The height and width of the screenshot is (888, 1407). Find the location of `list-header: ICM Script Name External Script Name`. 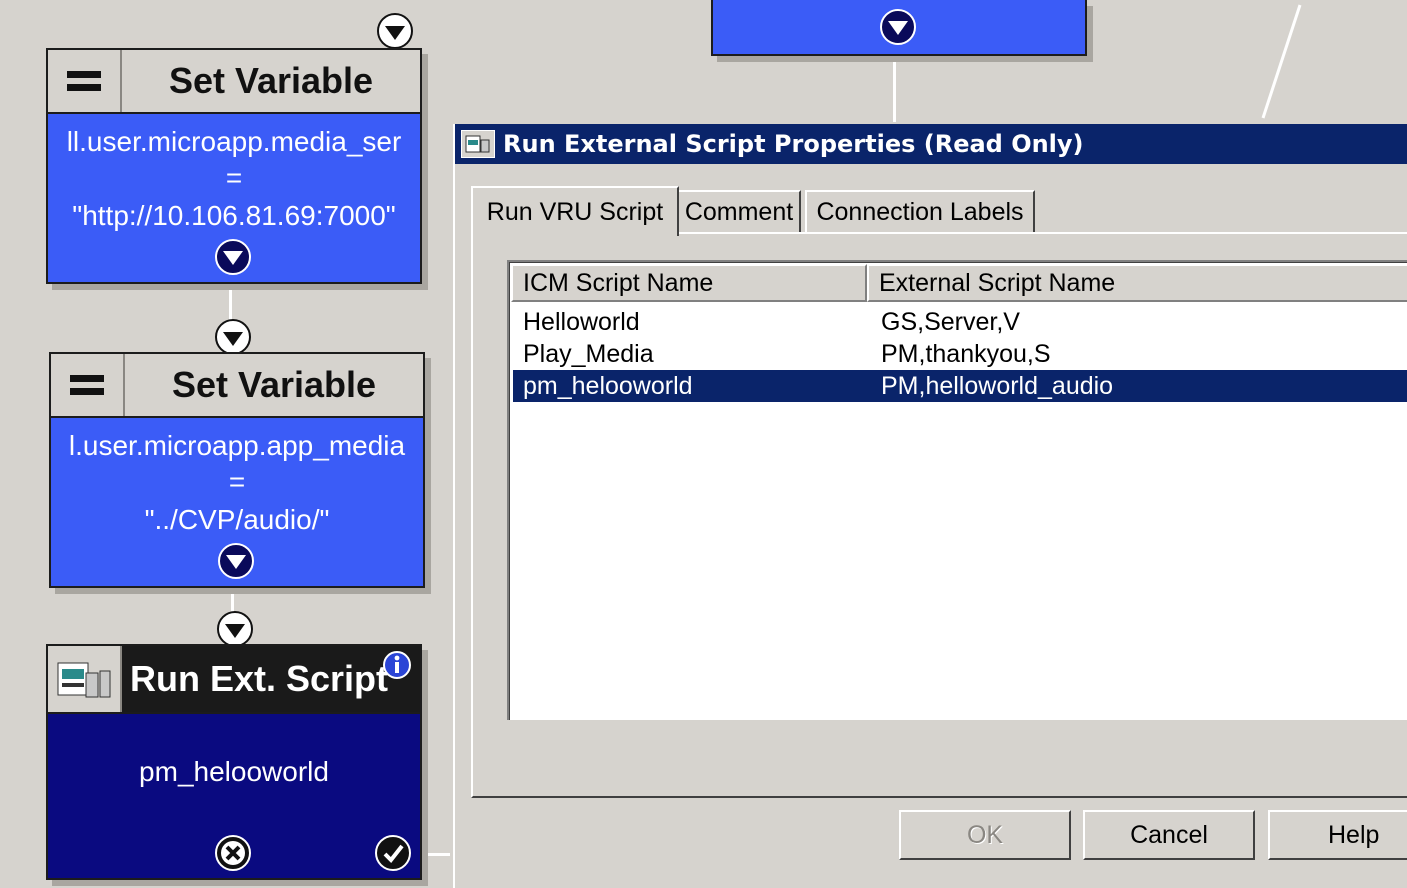

list-header: ICM Script Name External Script Name is located at coordinates (959, 283).